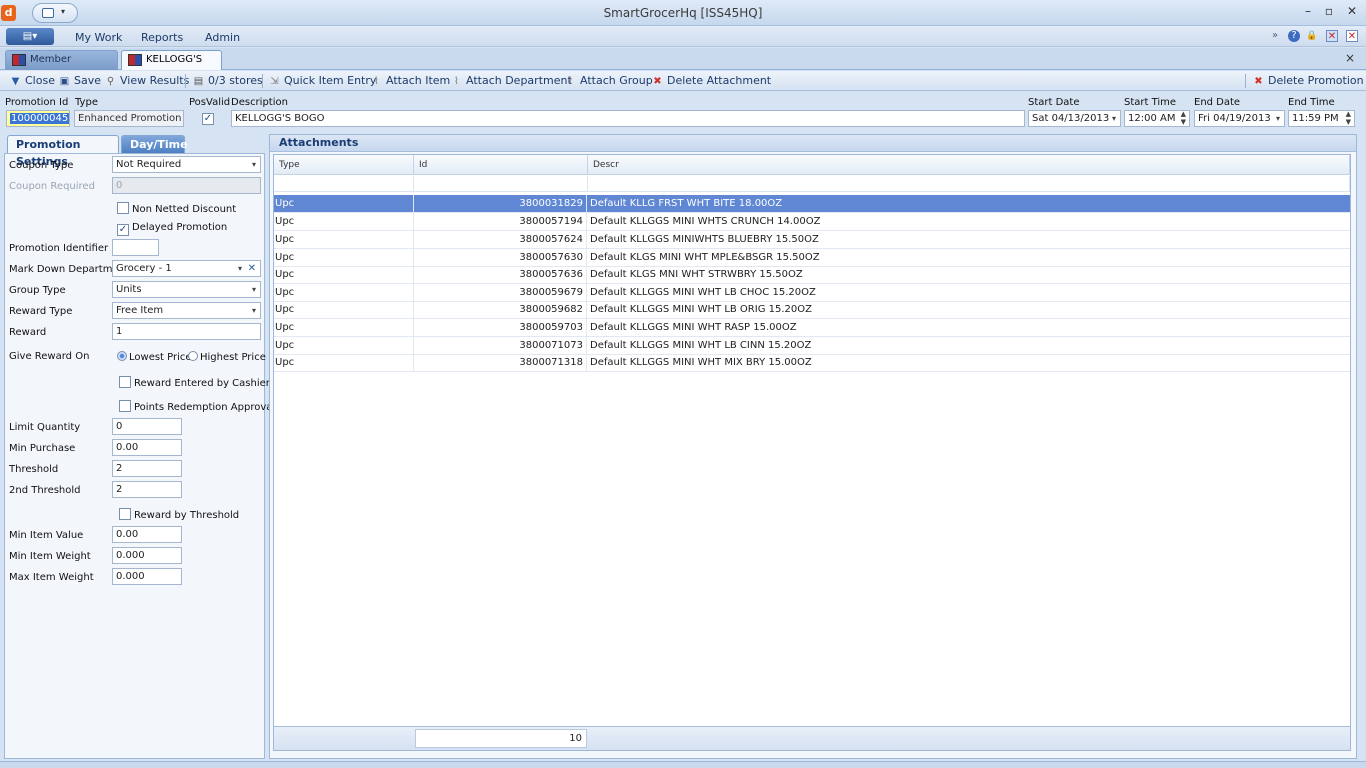 The width and height of the screenshot is (1366, 768). Describe the element at coordinates (59, 248) in the screenshot. I see `promotion-identifier-label: Promotion Identifier` at that location.